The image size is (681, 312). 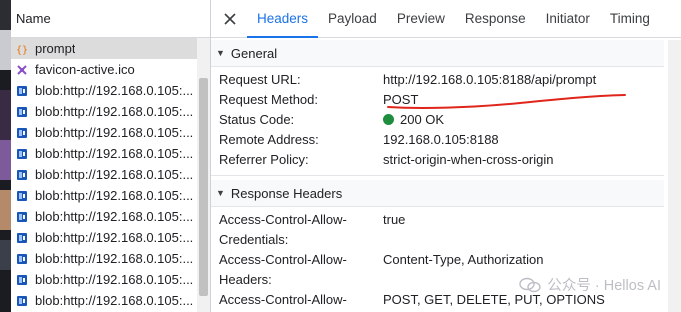 What do you see at coordinates (104, 48) in the screenshot?
I see `request-list-item: {} prompt` at bounding box center [104, 48].